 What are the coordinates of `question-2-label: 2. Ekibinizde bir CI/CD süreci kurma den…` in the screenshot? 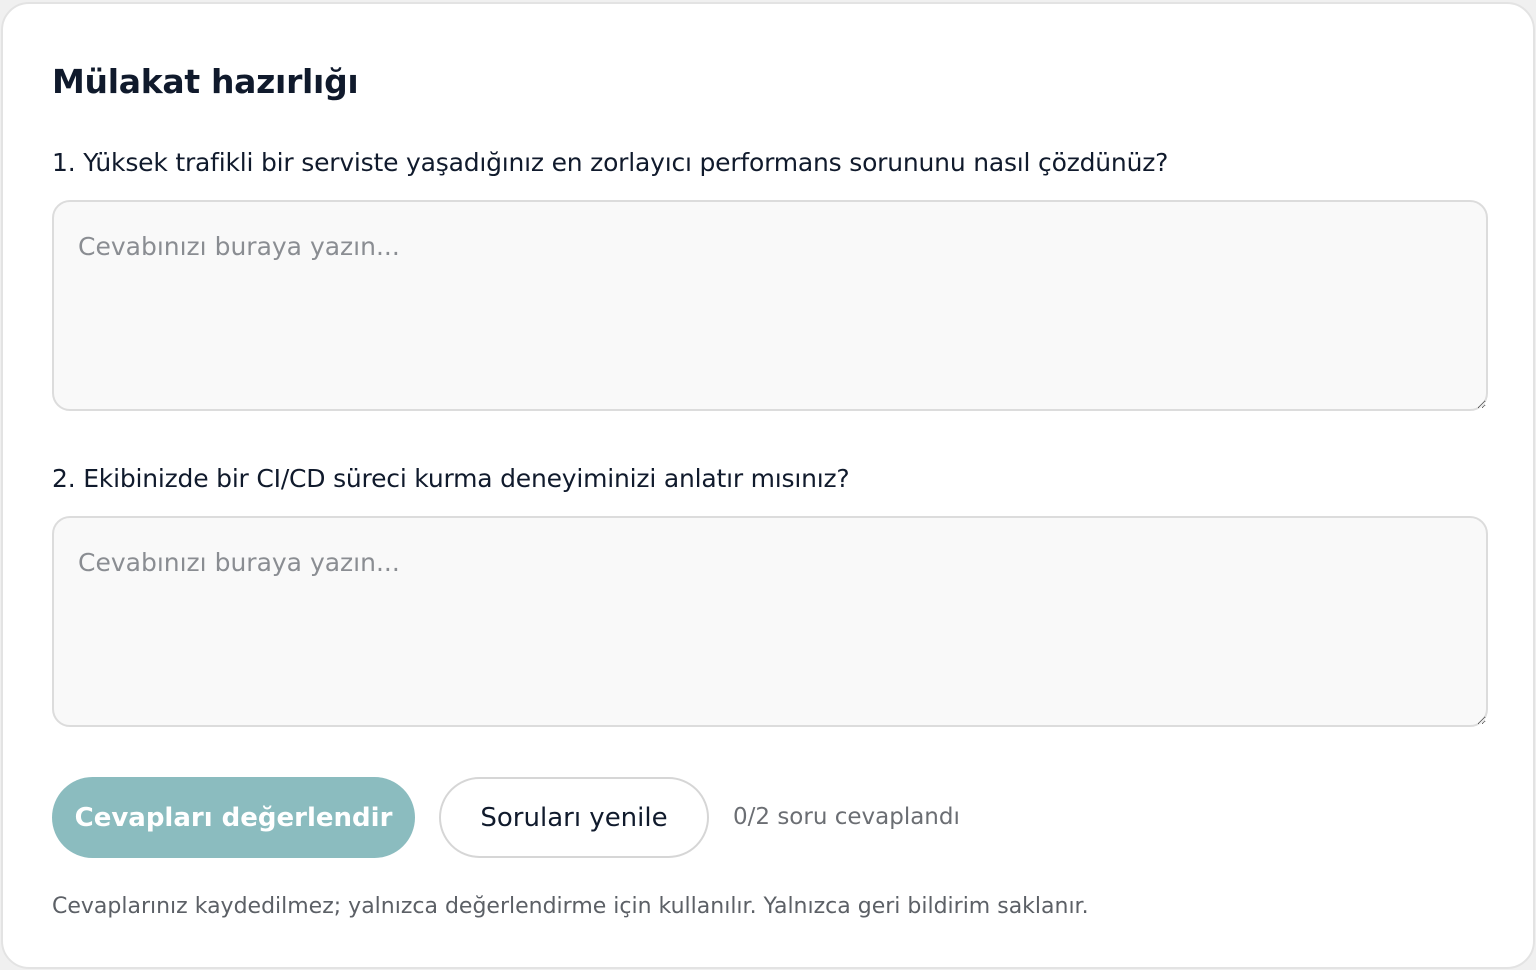 It's located at (451, 478).